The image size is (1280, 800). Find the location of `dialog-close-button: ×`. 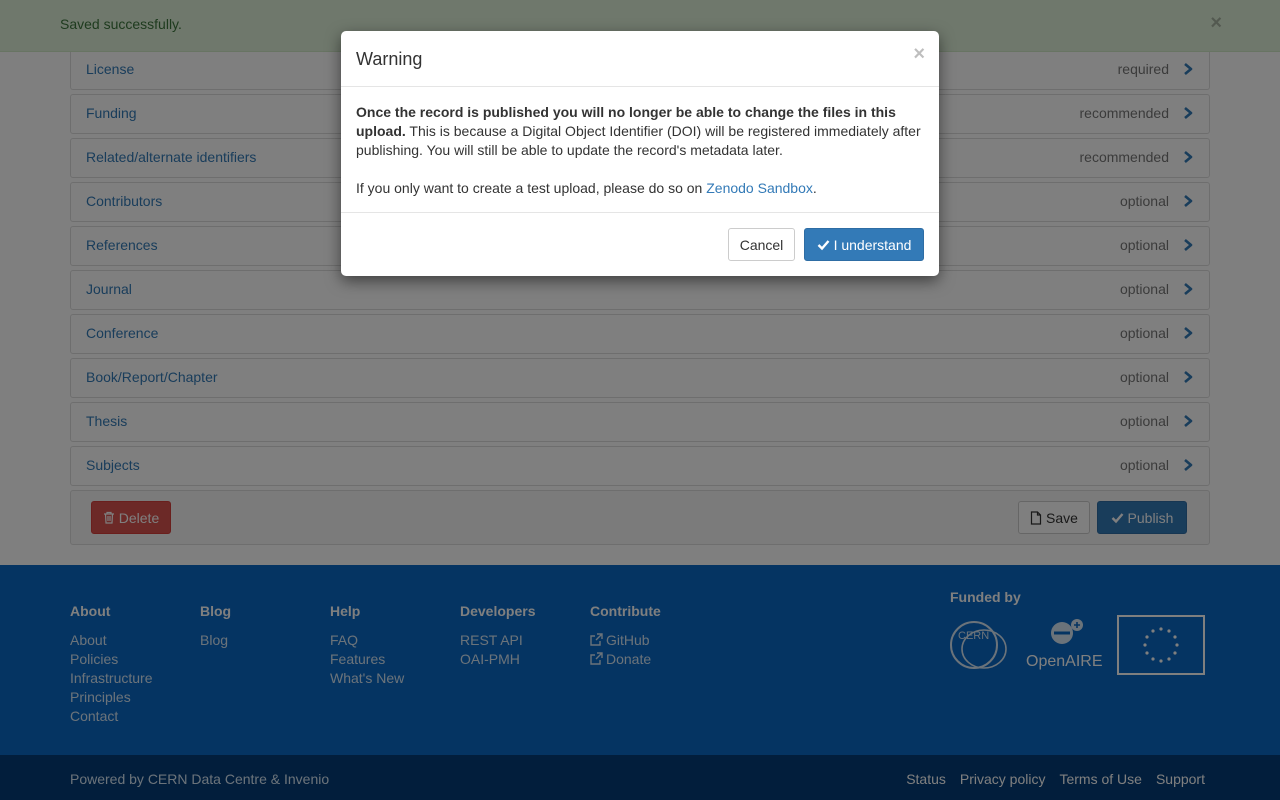

dialog-close-button: × is located at coordinates (919, 54).